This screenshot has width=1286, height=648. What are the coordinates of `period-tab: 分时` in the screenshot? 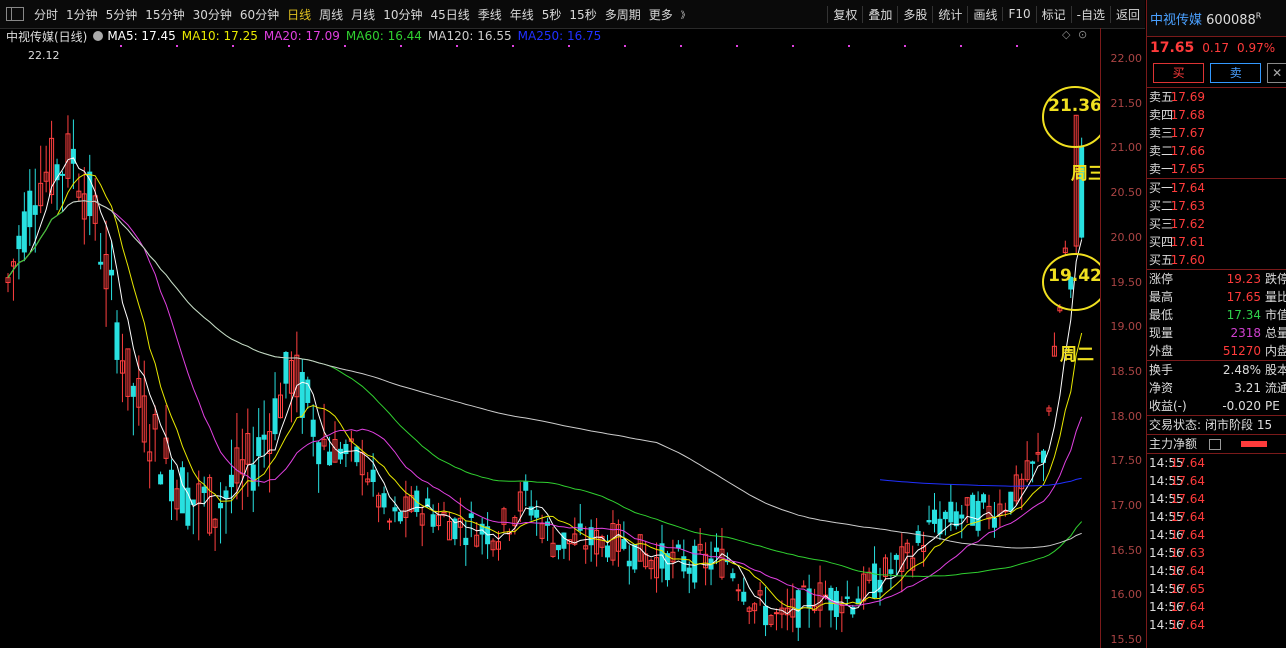 It's located at (46, 14).